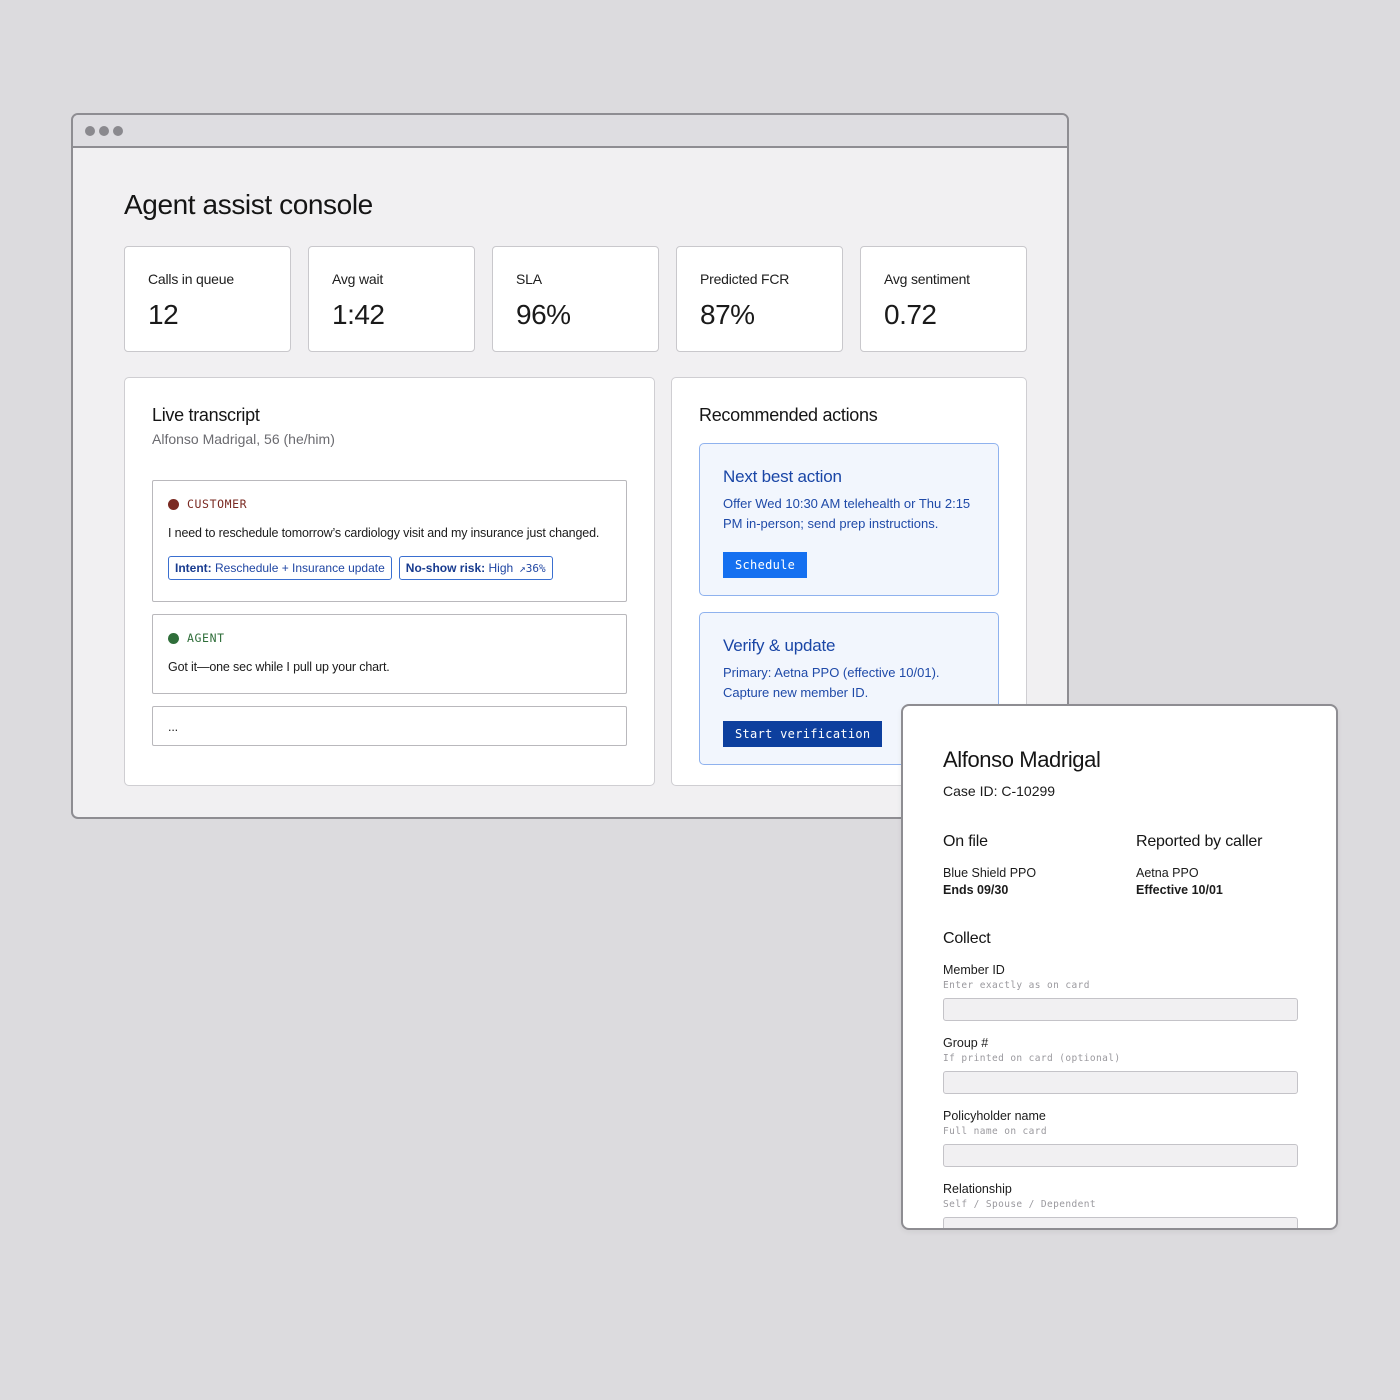 This screenshot has width=1400, height=1400. What do you see at coordinates (397, 638) in the screenshot?
I see `agent-speaker: AGENT` at bounding box center [397, 638].